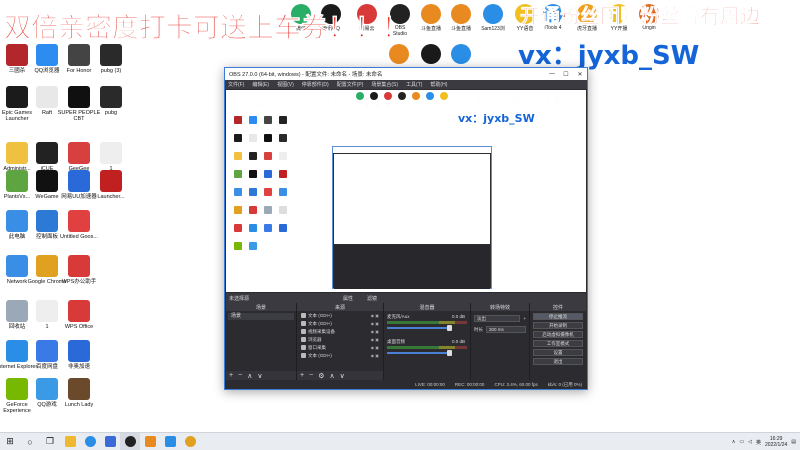  Describe the element at coordinates (170, 441) in the screenshot. I see `taskbar-app-sam` at that location.